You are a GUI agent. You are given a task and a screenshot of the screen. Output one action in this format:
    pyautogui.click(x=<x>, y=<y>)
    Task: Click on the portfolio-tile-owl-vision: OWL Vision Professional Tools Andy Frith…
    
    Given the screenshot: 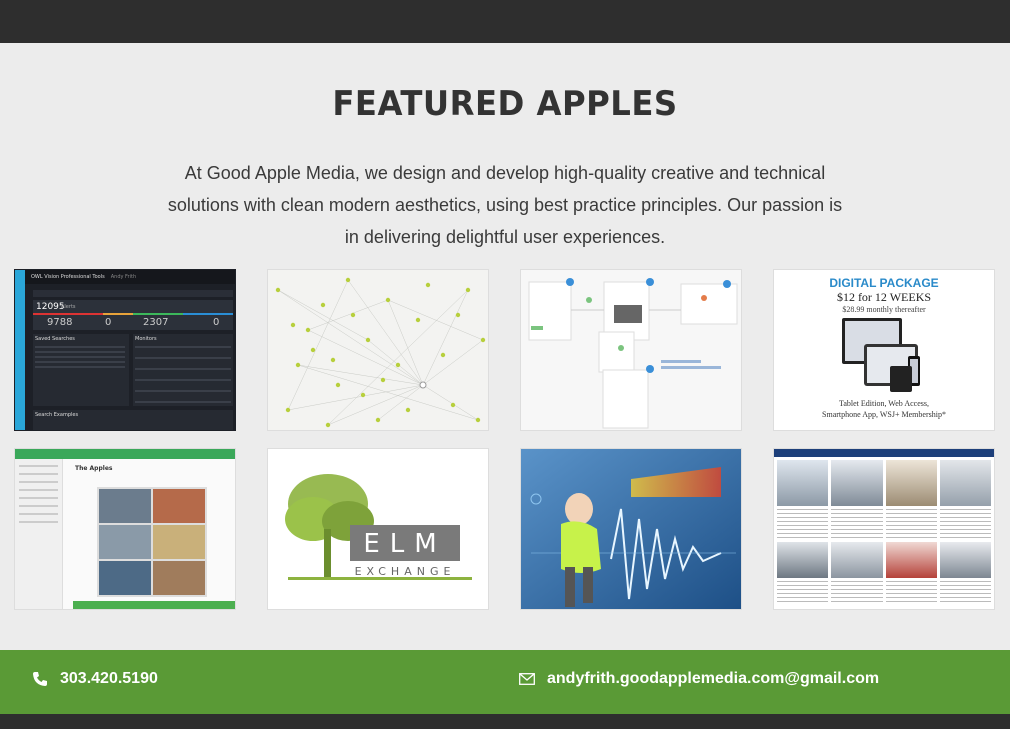 What is the action you would take?
    pyautogui.click(x=125, y=350)
    